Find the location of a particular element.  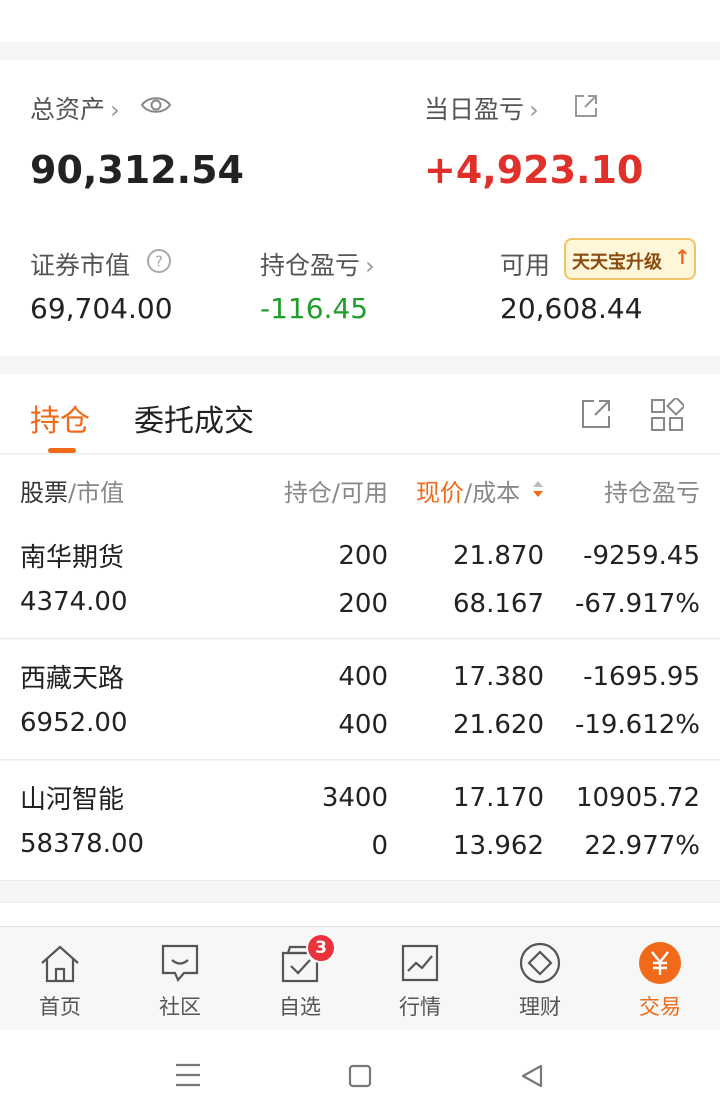

header-position: 持仓/可用 is located at coordinates (335, 493).